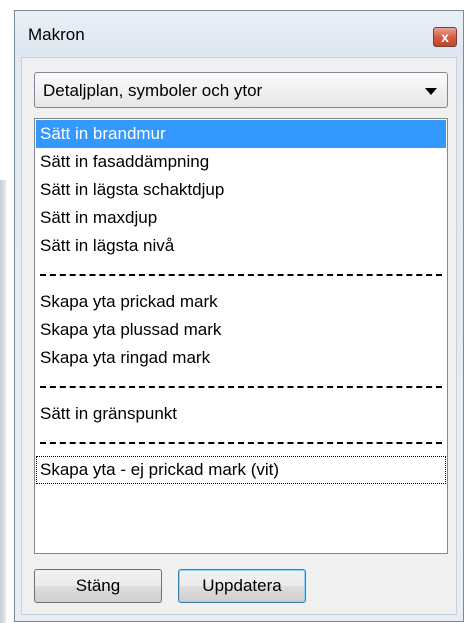  I want to click on title-bar: Makron x, so click(239, 34).